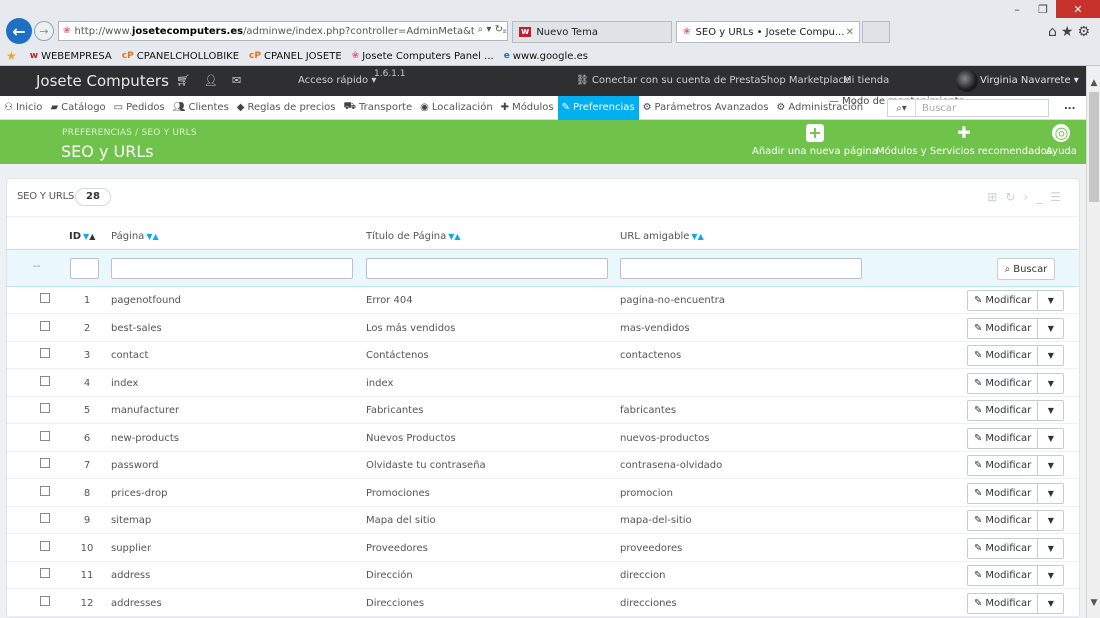 This screenshot has height=618, width=1100. I want to click on scroll-down-icon: ▼, so click(1093, 604).